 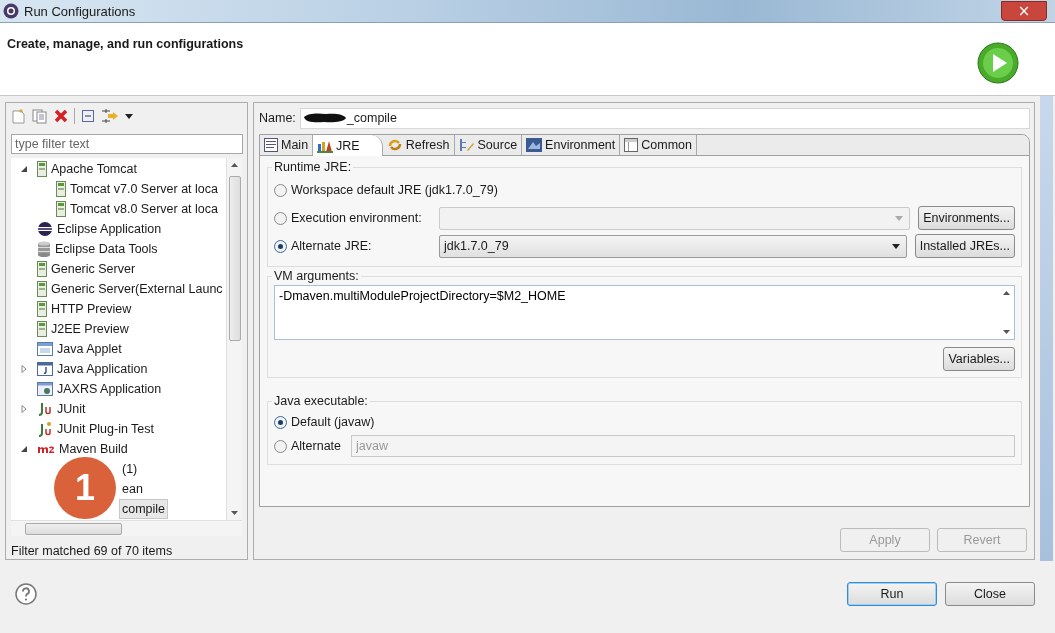 I want to click on tree-item: (1), so click(x=130, y=469).